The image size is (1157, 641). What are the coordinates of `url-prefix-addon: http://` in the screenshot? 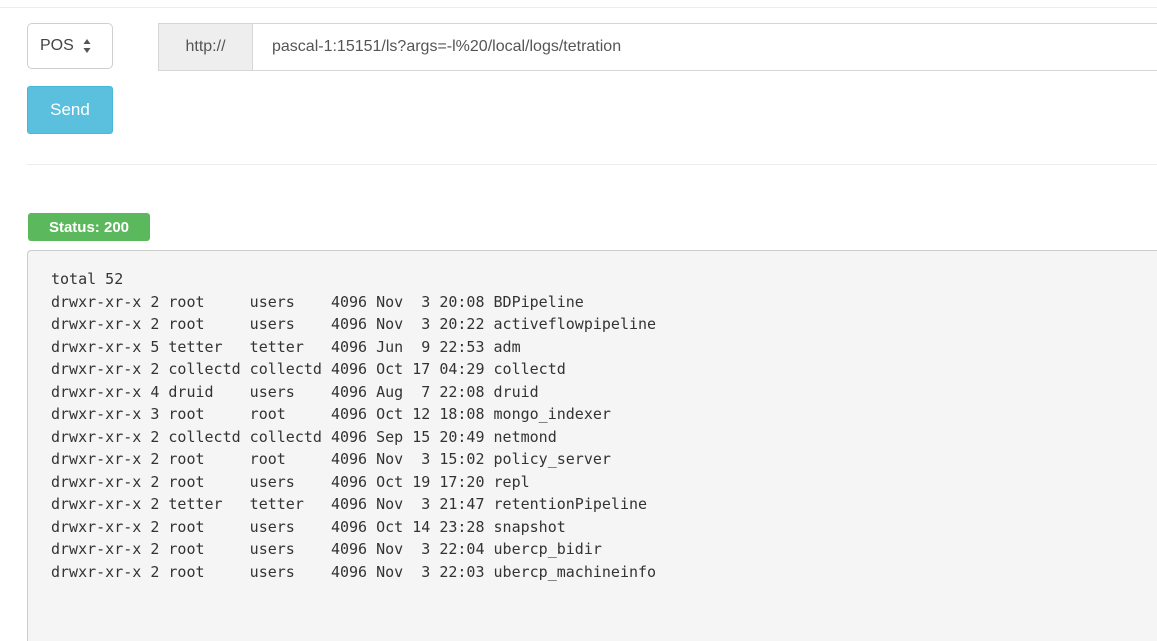 It's located at (206, 47).